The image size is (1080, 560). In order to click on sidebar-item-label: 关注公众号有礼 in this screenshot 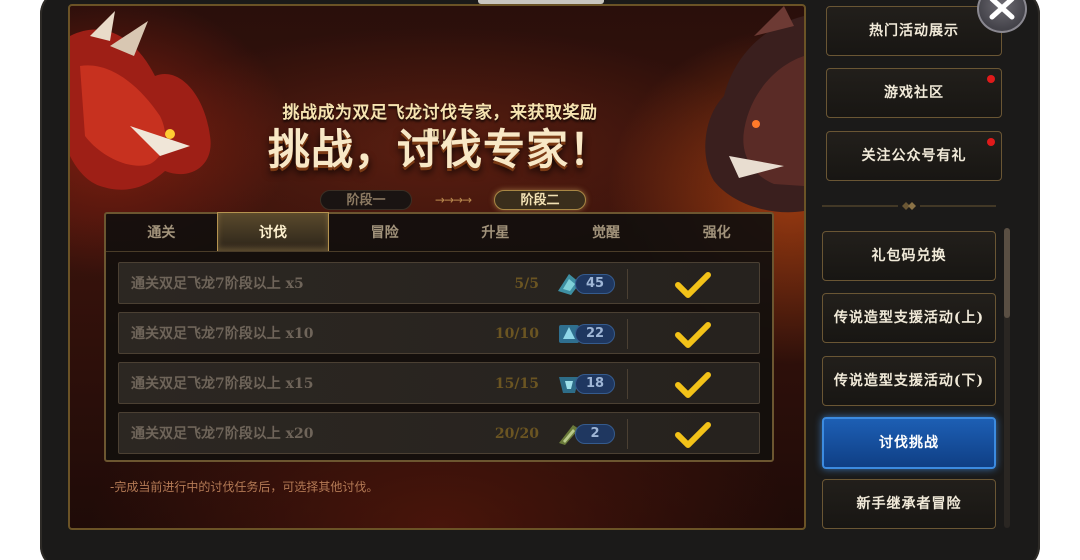, I will do `click(914, 156)`.